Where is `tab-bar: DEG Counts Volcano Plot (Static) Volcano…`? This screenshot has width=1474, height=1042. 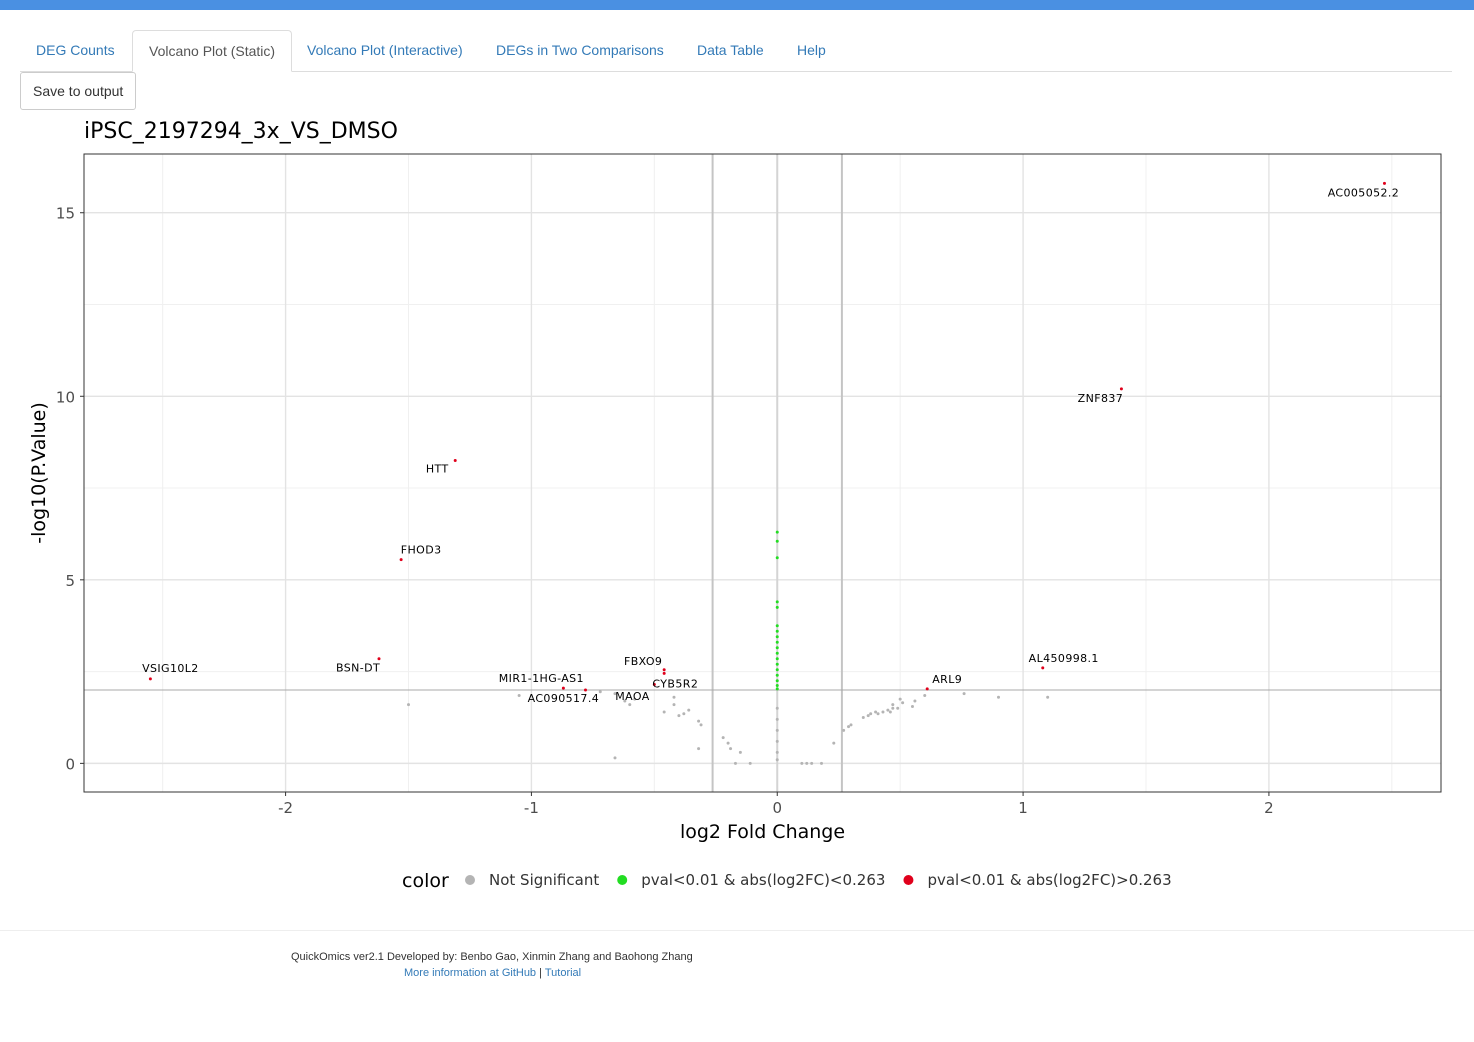 tab-bar: DEG Counts Volcano Plot (Static) Volcano… is located at coordinates (736, 51).